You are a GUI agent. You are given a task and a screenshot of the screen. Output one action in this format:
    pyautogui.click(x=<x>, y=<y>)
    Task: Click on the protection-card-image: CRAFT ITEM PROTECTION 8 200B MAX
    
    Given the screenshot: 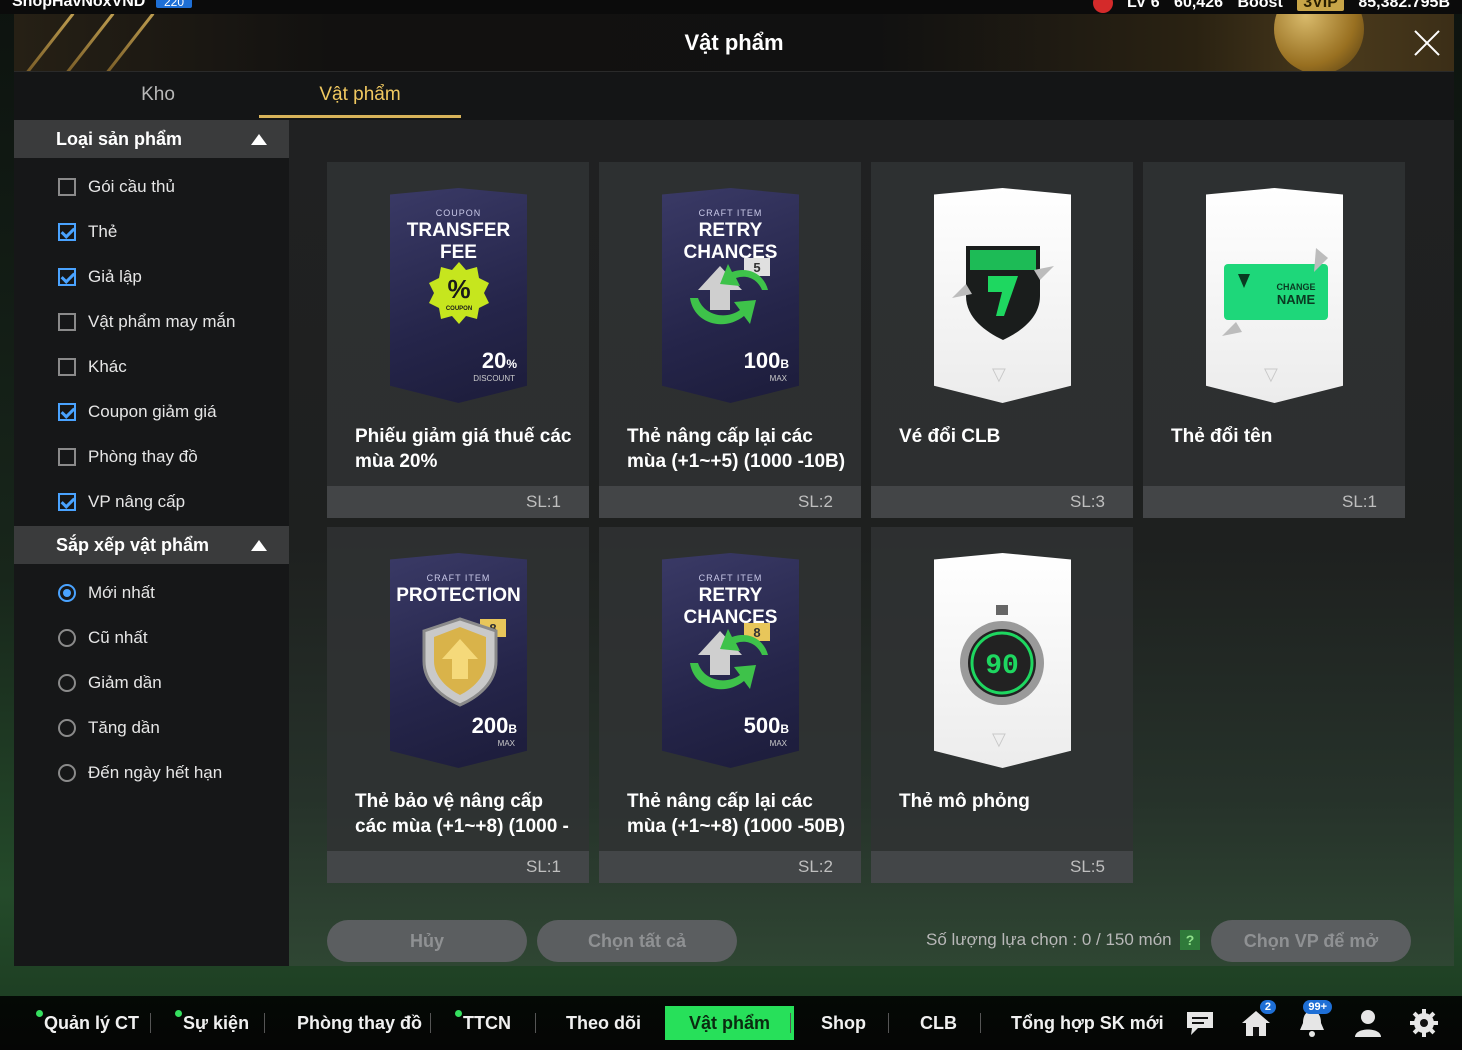 What is the action you would take?
    pyautogui.click(x=458, y=660)
    